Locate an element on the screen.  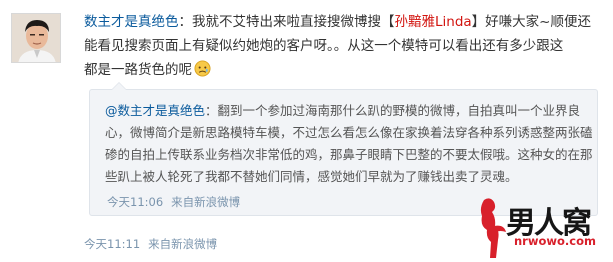
post-meta: 今天11:11 来自新浪微博 is located at coordinates (154, 244).